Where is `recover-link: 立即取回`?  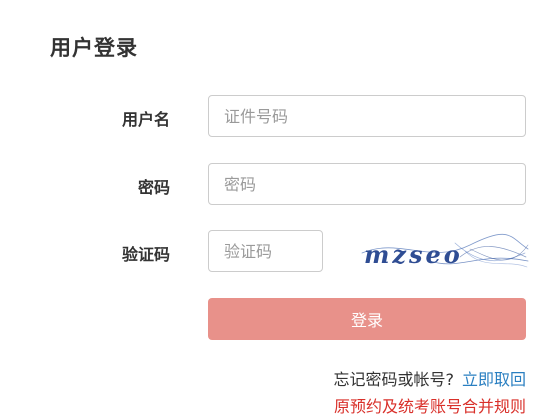
recover-link: 立即取回 is located at coordinates (494, 379).